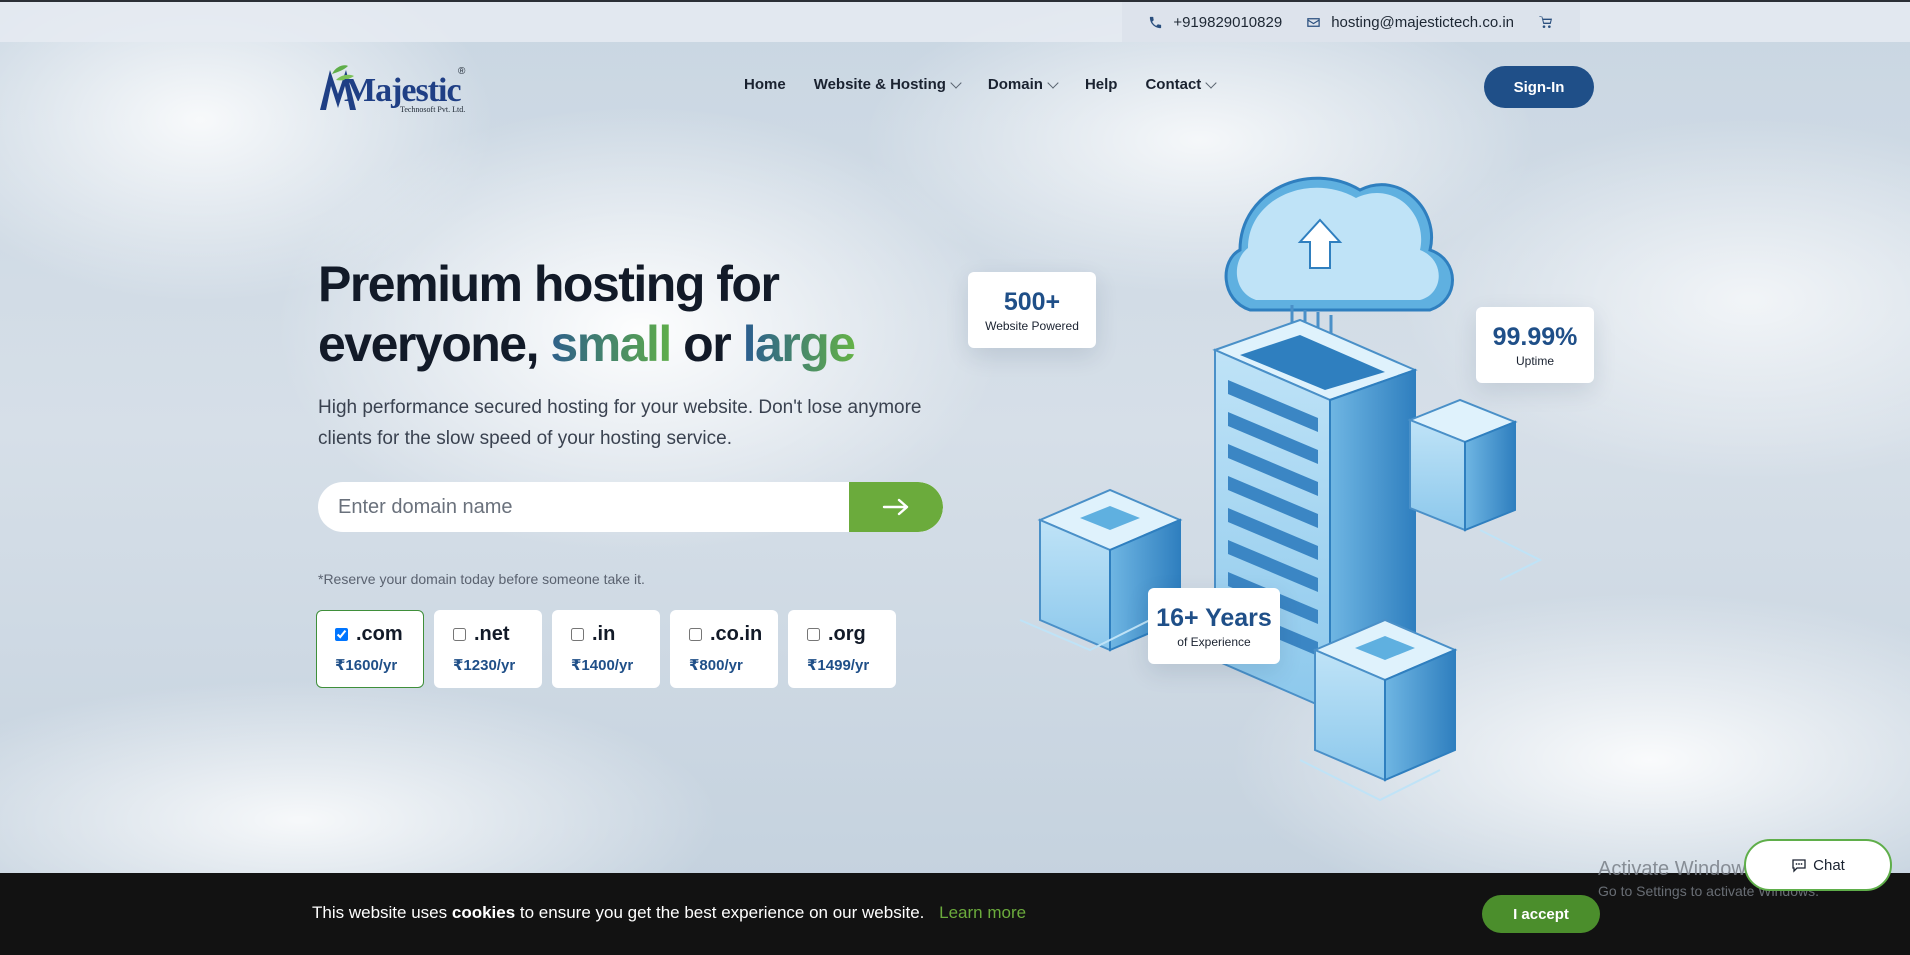 The height and width of the screenshot is (955, 1910). Describe the element at coordinates (1422, 22) in the screenshot. I see `email-address: hosting@majestictech.co.in` at that location.